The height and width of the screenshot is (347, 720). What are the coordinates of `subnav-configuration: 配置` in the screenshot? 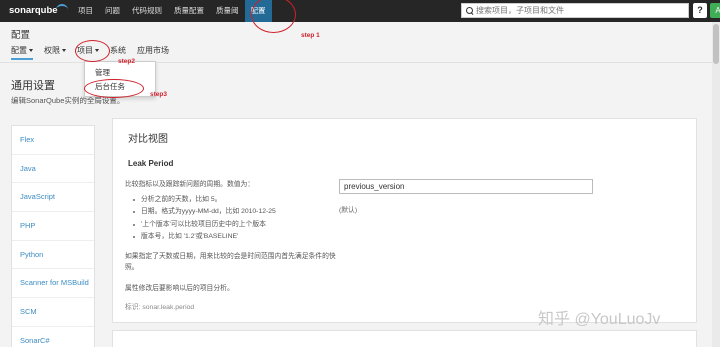 It's located at (22, 52).